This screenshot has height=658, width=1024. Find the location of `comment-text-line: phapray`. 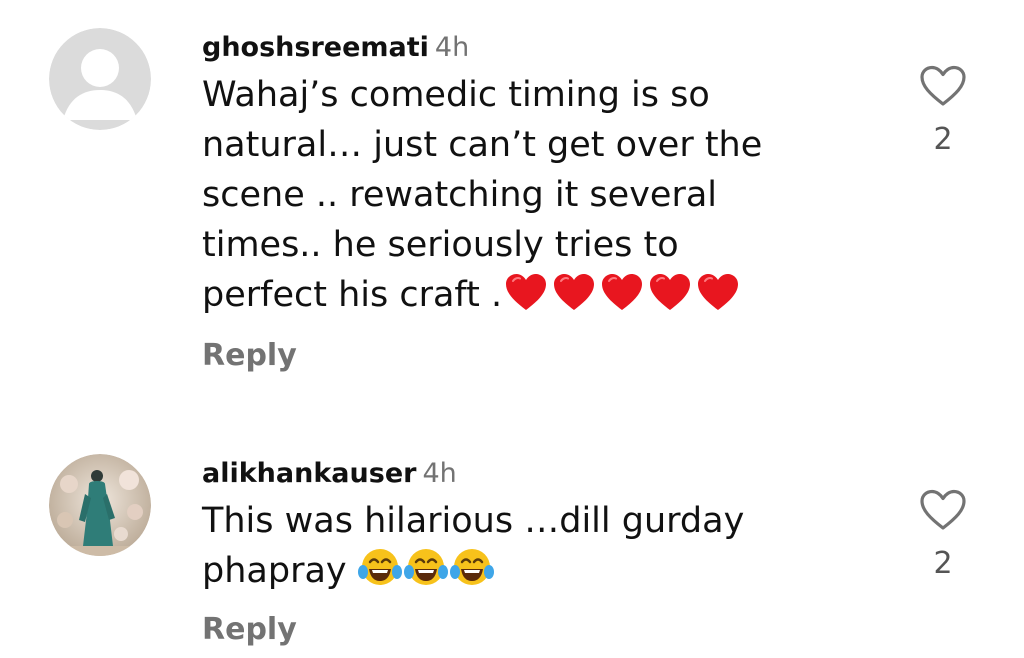

comment-text-line: phapray is located at coordinates (274, 571).